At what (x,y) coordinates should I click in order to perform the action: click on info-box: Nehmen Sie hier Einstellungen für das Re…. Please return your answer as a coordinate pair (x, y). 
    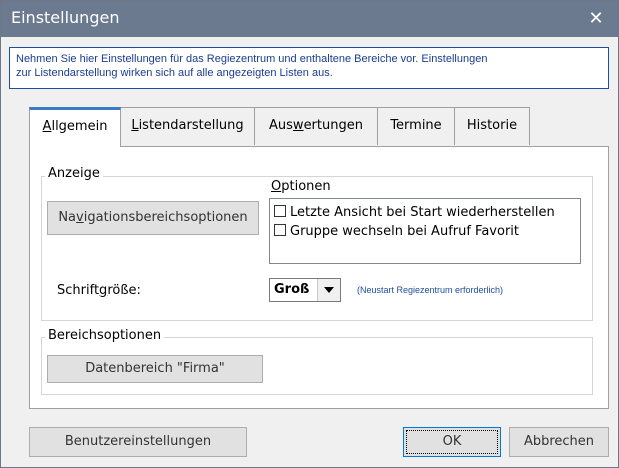
    Looking at the image, I should click on (309, 68).